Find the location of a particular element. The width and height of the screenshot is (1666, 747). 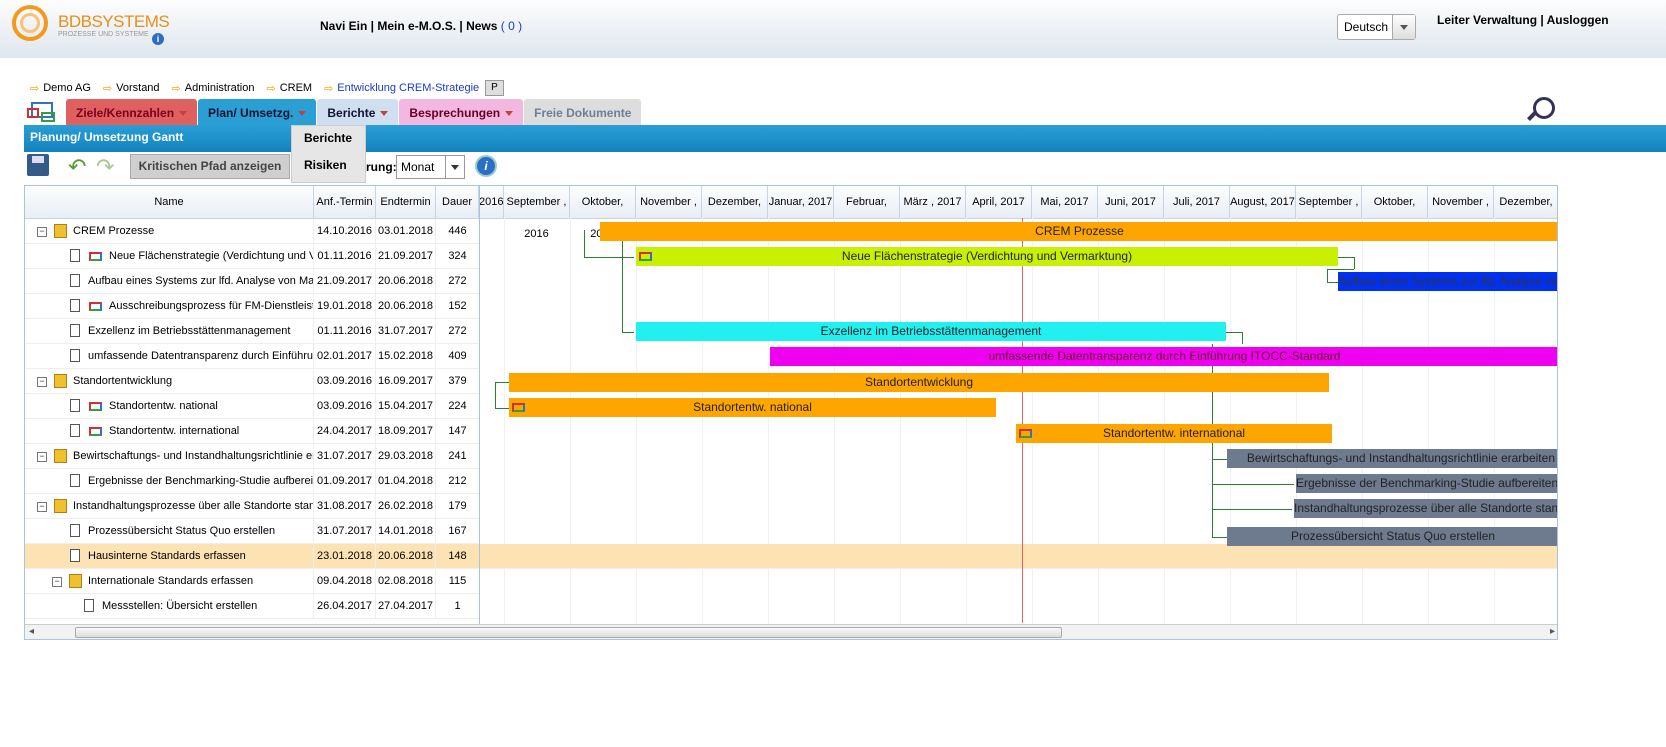

critical-path-button: Kritischen Pfad anzeigen is located at coordinates (210, 166).